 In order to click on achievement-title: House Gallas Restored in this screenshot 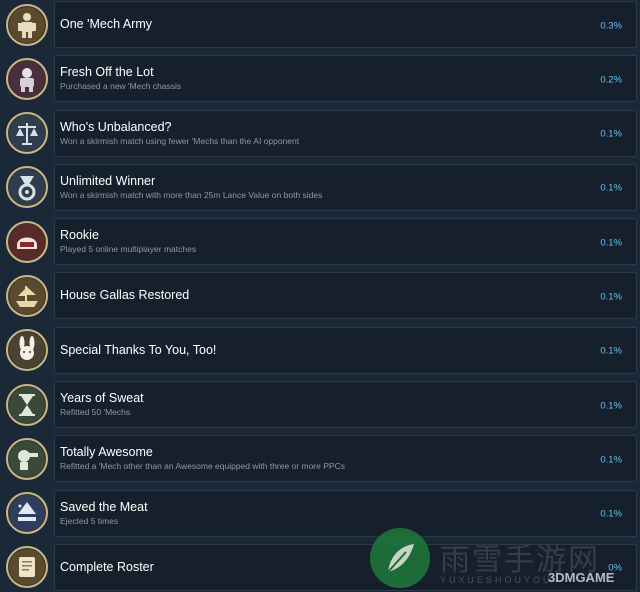, I will do `click(125, 295)`.